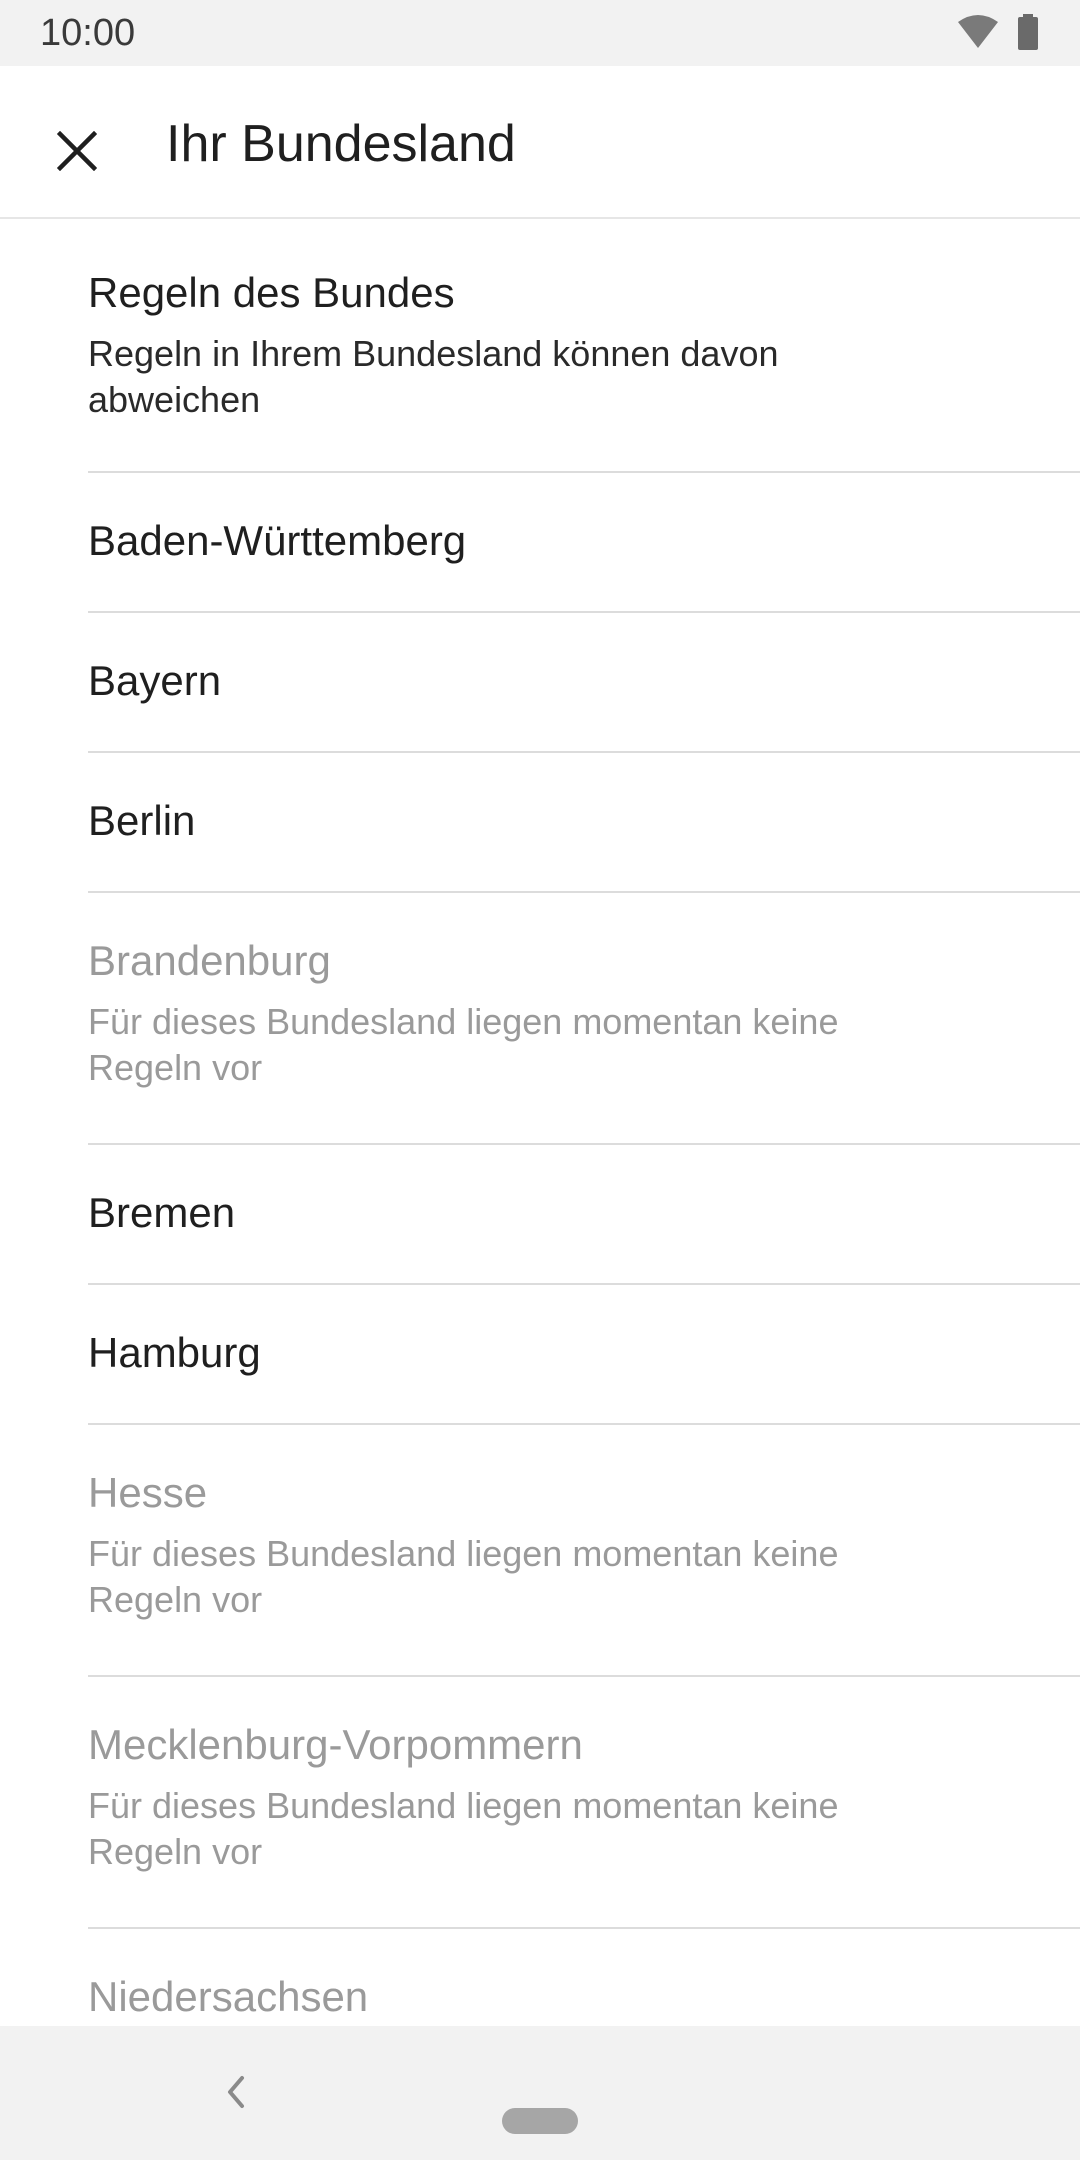  Describe the element at coordinates (174, 1352) in the screenshot. I see `list-item-title: Hamburg` at that location.